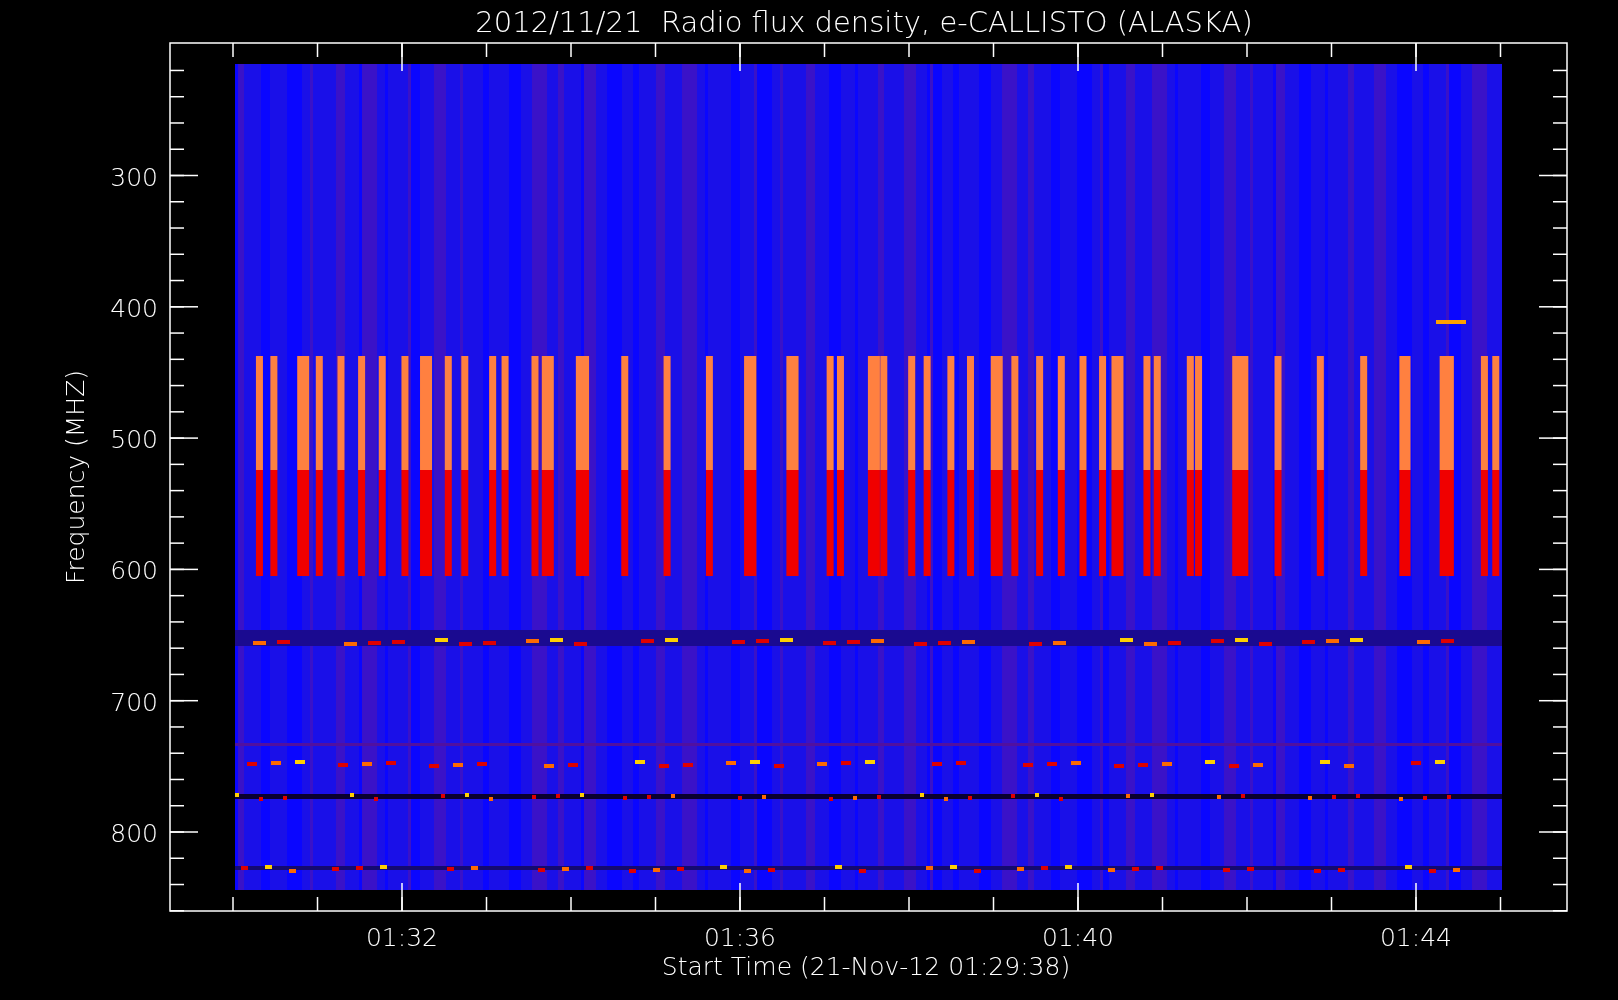 This screenshot has height=1000, width=1618. What do you see at coordinates (134, 833) in the screenshot?
I see `y-tick-label: 800` at bounding box center [134, 833].